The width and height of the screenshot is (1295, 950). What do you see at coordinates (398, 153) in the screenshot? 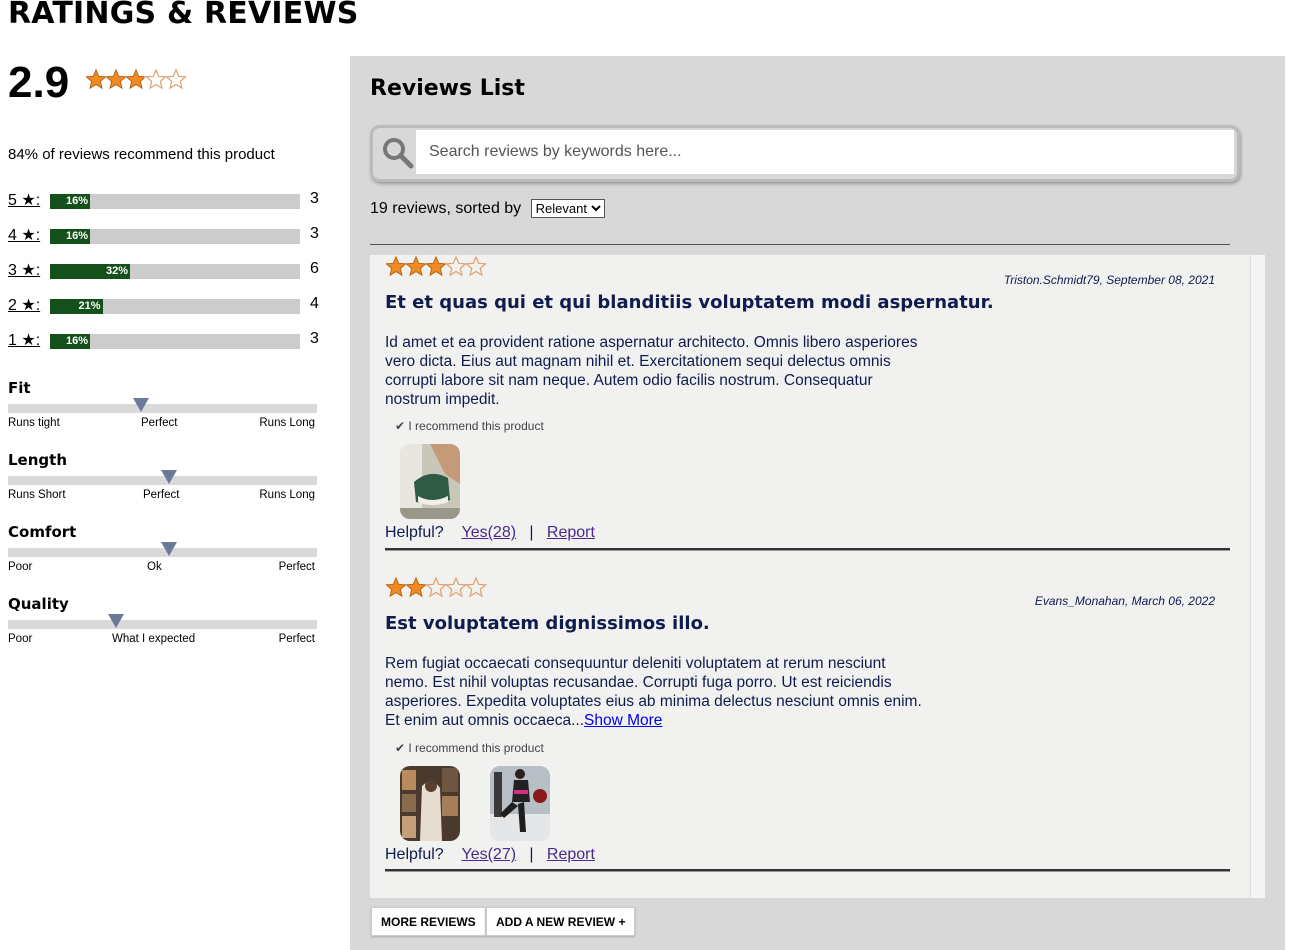
I see `search-icon` at bounding box center [398, 153].